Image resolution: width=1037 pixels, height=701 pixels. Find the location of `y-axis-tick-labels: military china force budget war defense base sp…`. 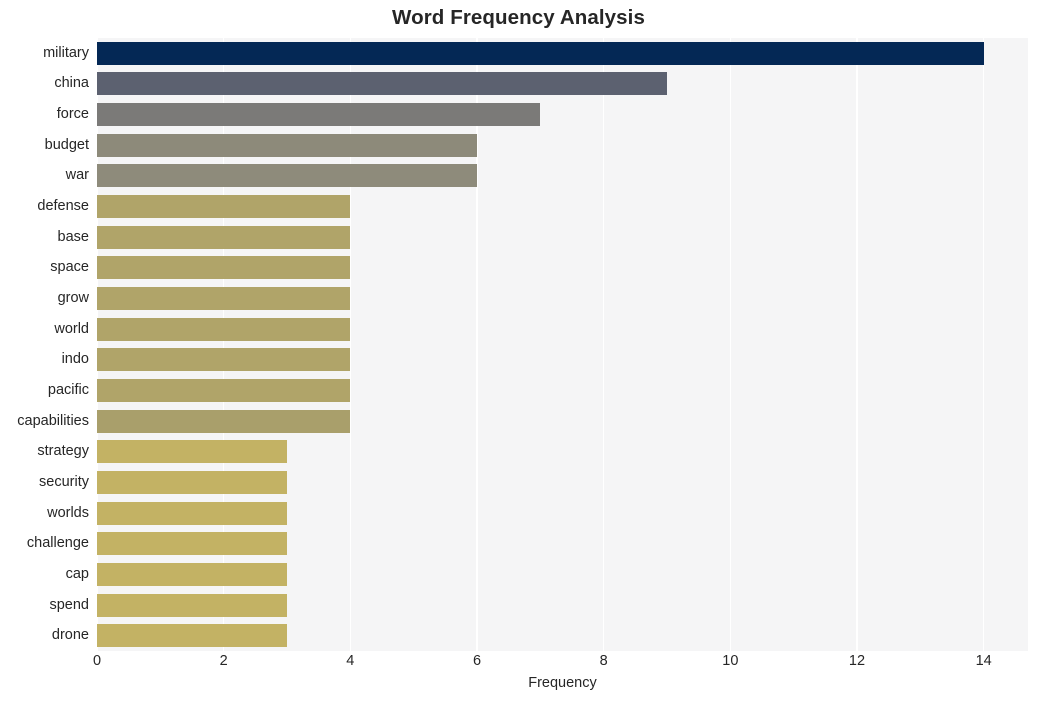

y-axis-tick-labels: military china force budget war defense base sp… is located at coordinates (44, 344).